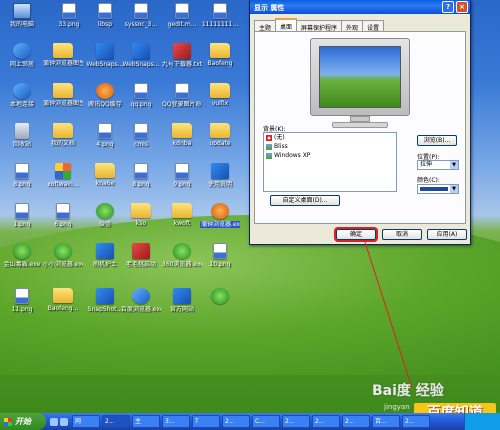 This screenshot has height=430, width=500. What do you see at coordinates (330, 162) in the screenshot?
I see `background-list: (无) Bliss Windows XP` at bounding box center [330, 162].